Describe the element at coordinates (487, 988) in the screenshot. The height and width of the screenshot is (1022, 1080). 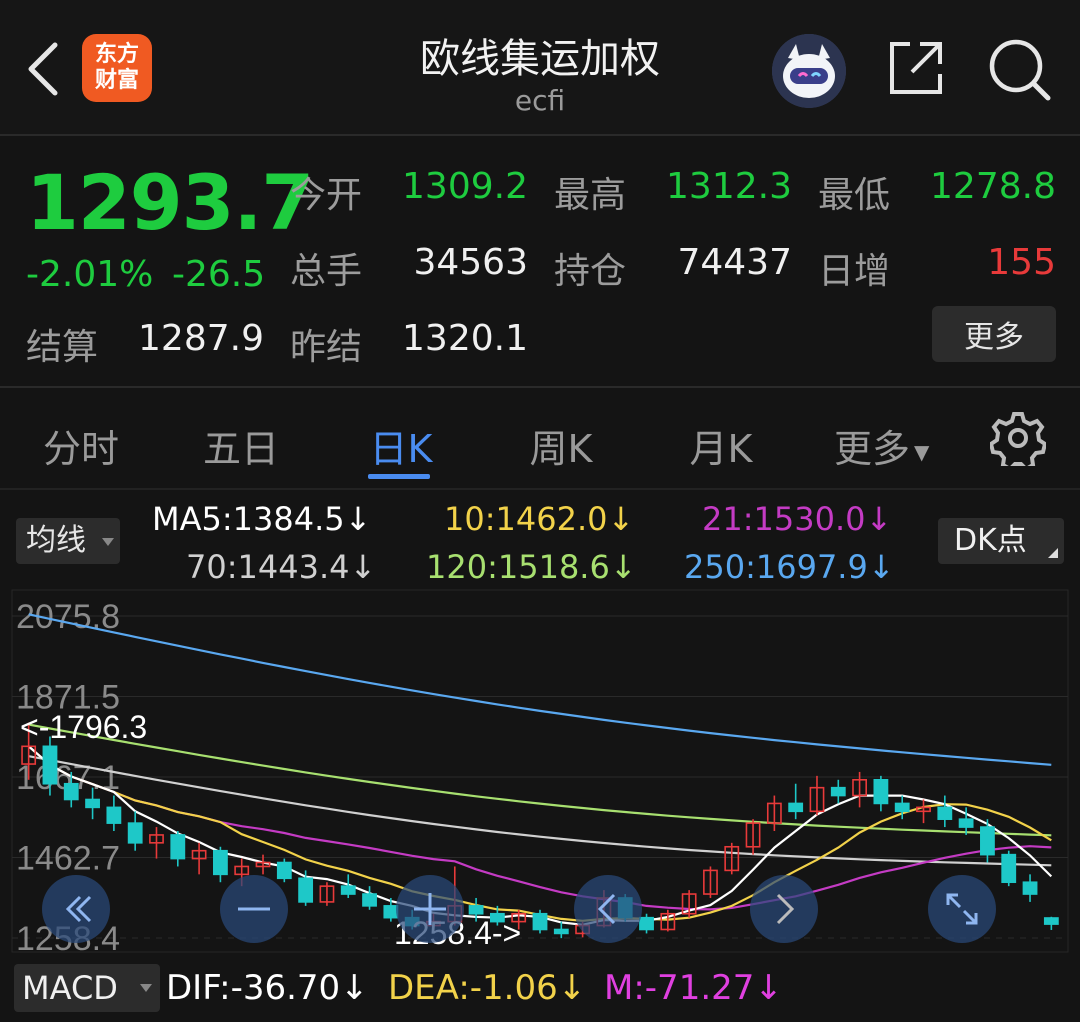
I see `macd-dea-value: DEA:-1.06↓` at that location.